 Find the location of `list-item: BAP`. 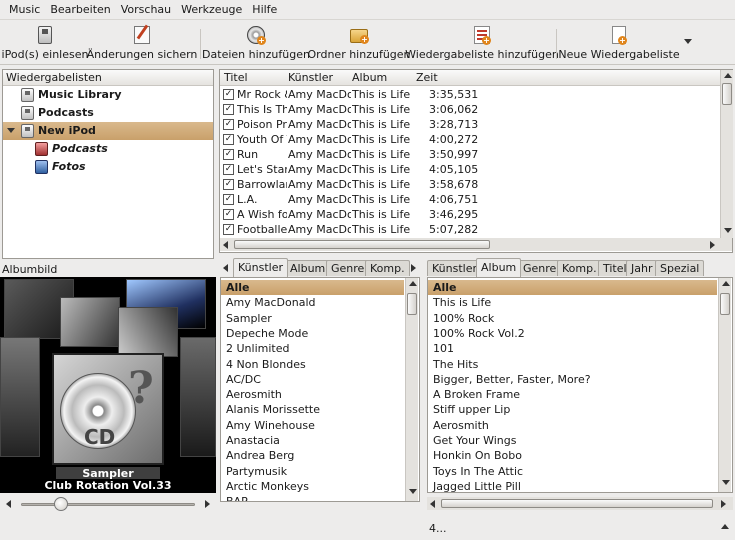

list-item: BAP is located at coordinates (312, 497).